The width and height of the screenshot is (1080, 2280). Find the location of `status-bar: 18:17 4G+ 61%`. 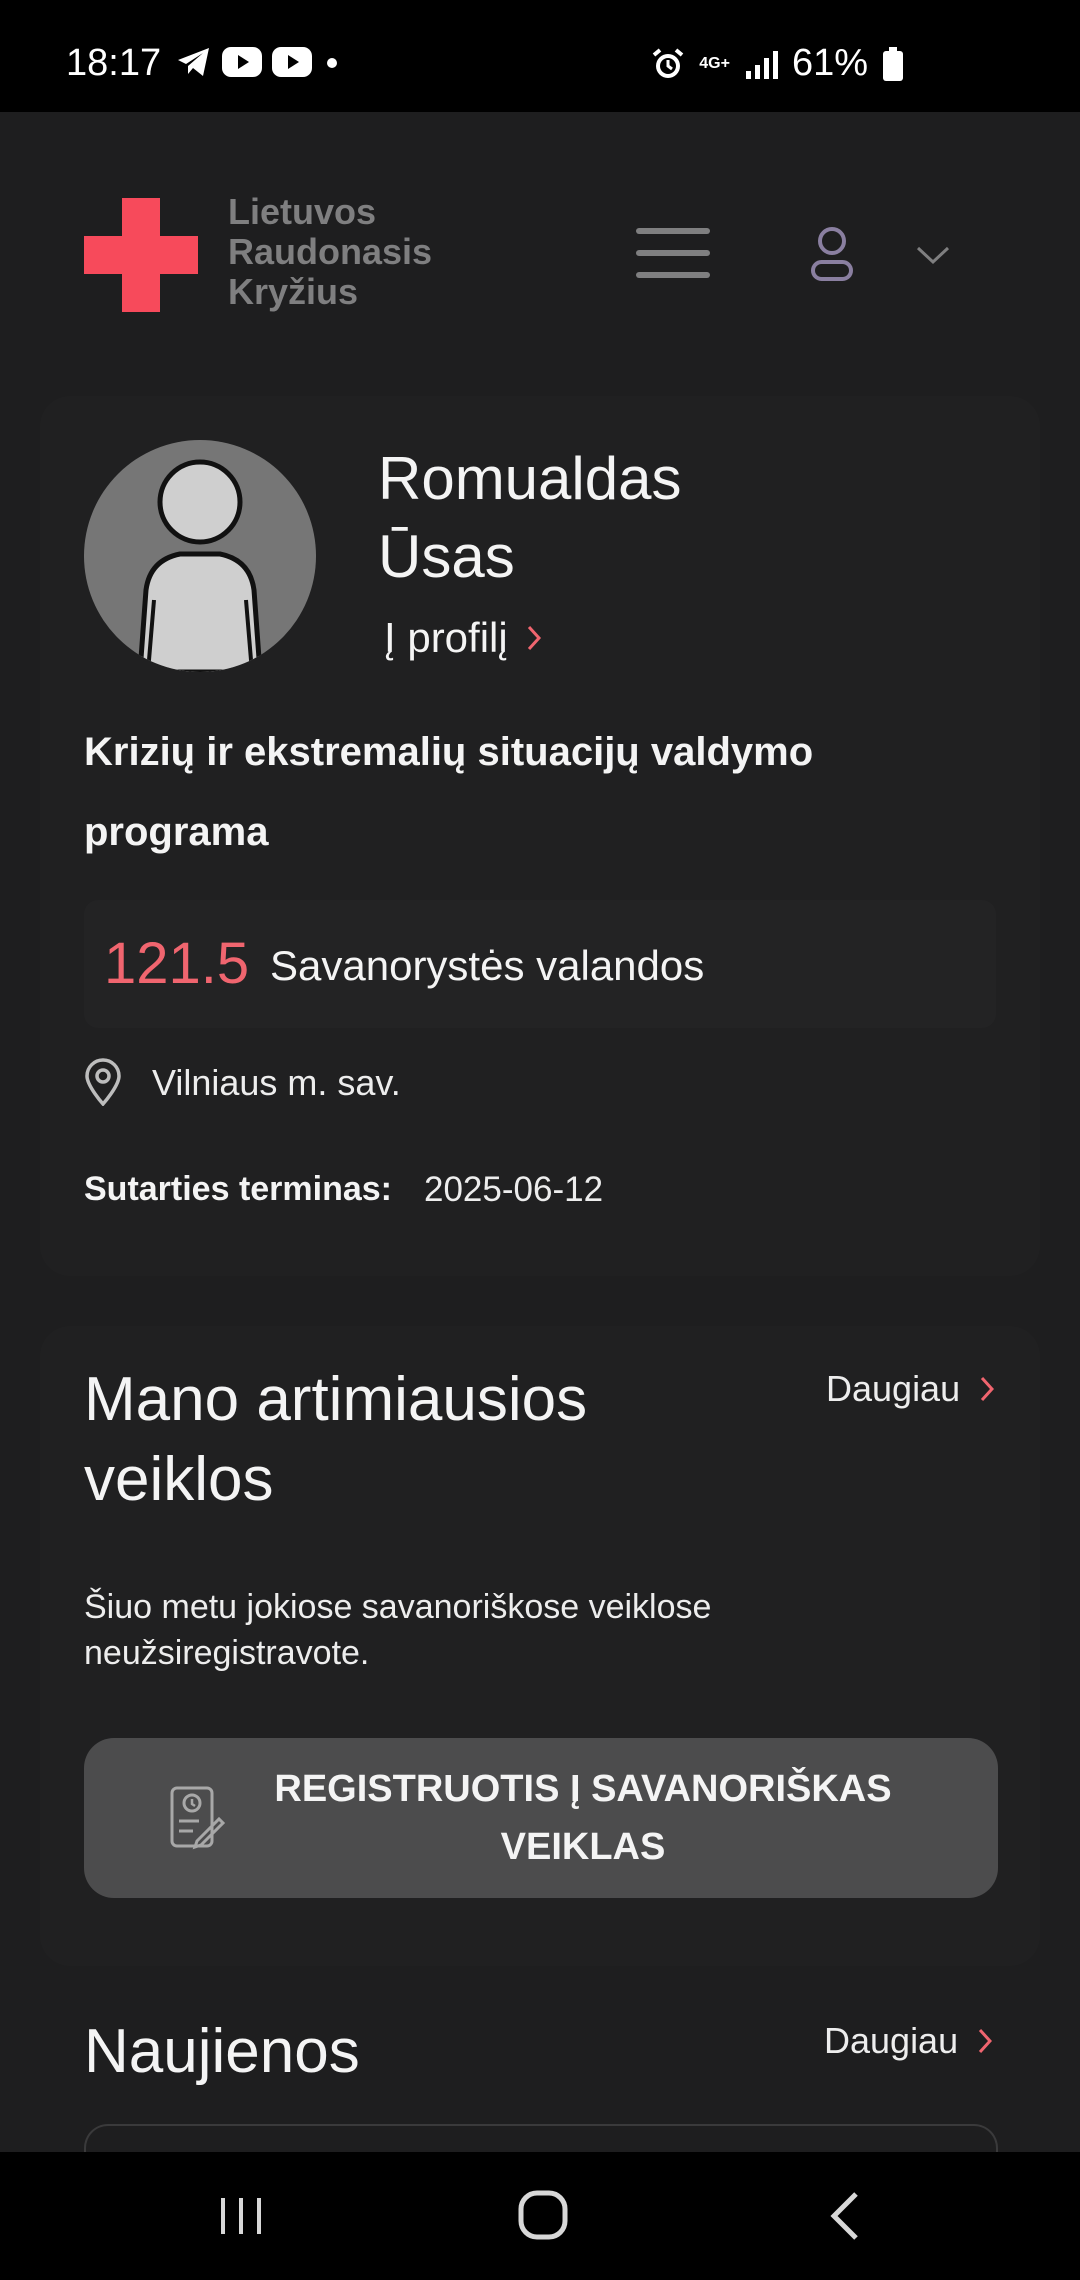

status-bar: 18:17 4G+ 61% is located at coordinates (540, 56).